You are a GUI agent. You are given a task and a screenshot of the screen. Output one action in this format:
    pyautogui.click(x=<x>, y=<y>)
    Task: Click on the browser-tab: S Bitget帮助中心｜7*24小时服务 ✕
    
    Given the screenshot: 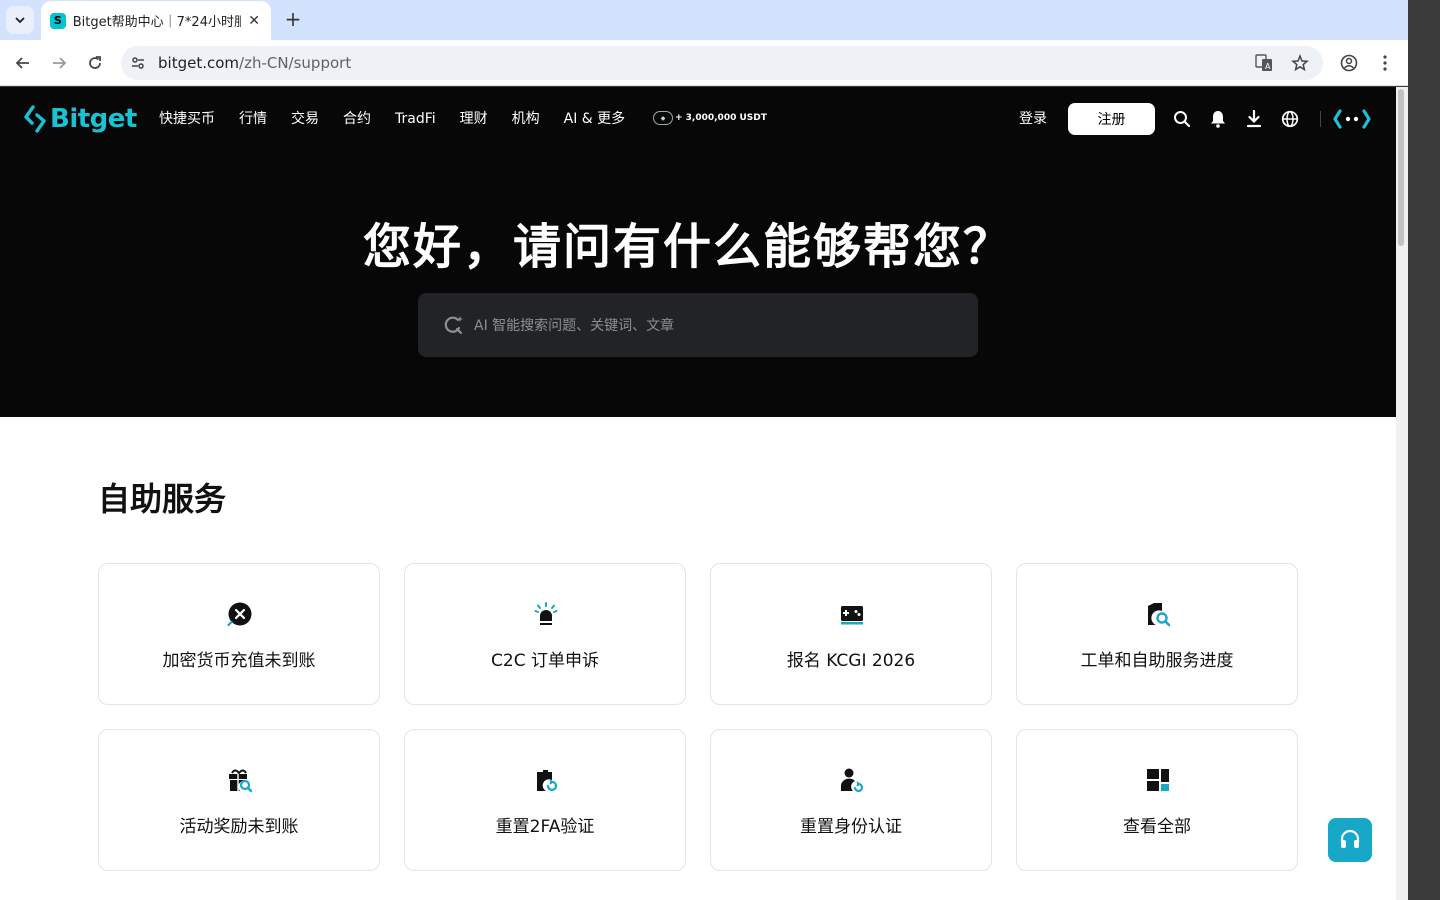 What is the action you would take?
    pyautogui.click(x=156, y=20)
    